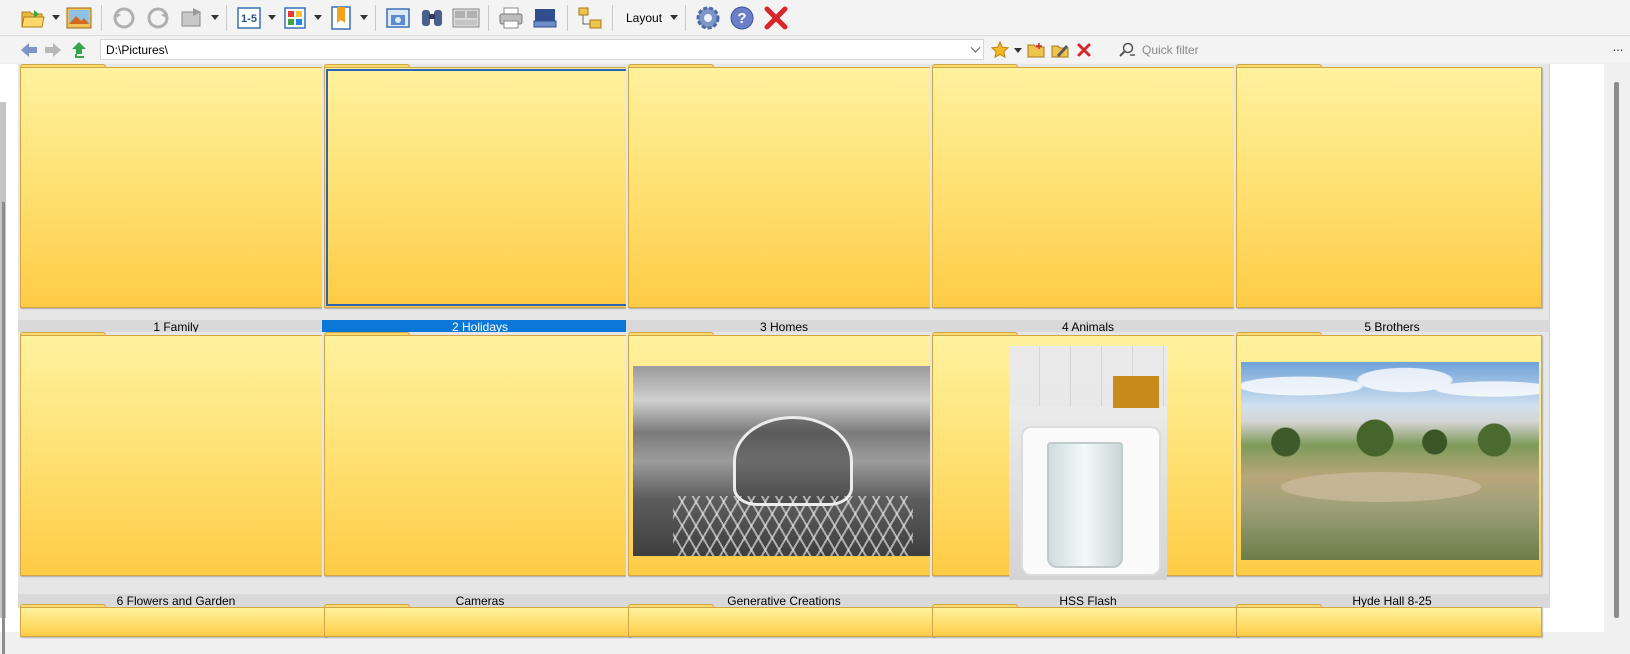 The image size is (1630, 654). I want to click on color-grid-icon, so click(295, 17).